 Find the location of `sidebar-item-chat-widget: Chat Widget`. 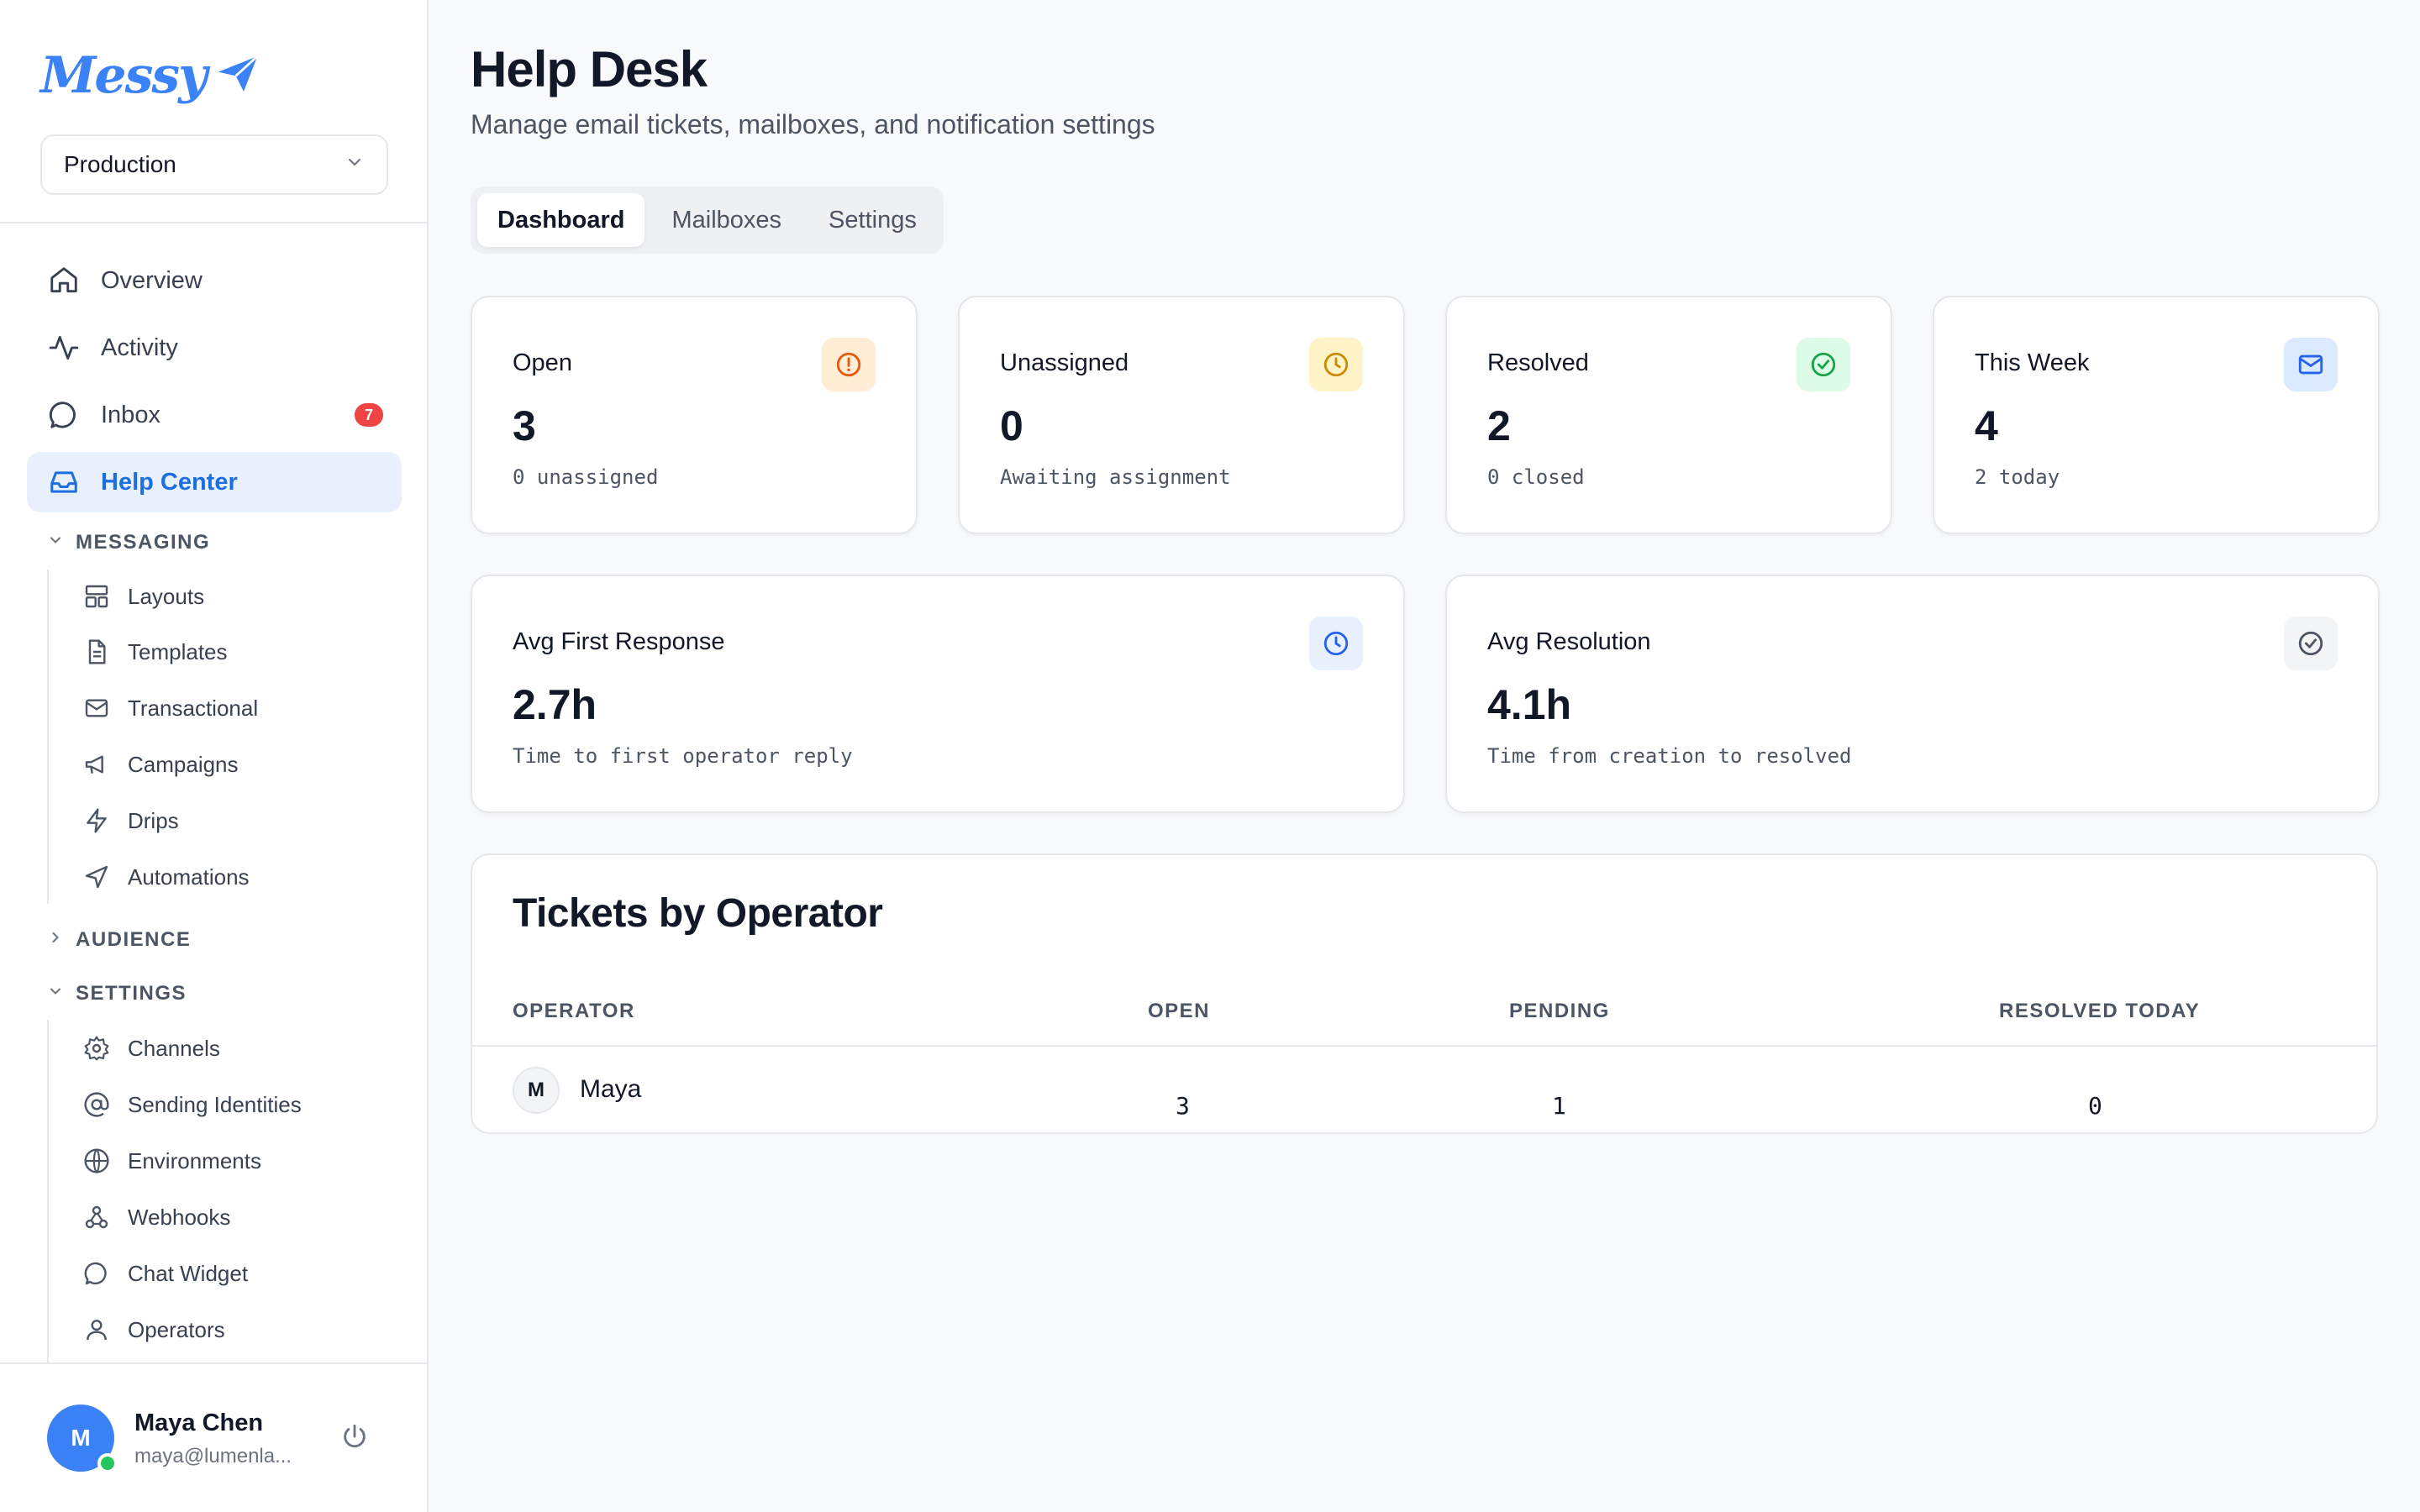

sidebar-item-chat-widget: Chat Widget is located at coordinates (165, 1273).